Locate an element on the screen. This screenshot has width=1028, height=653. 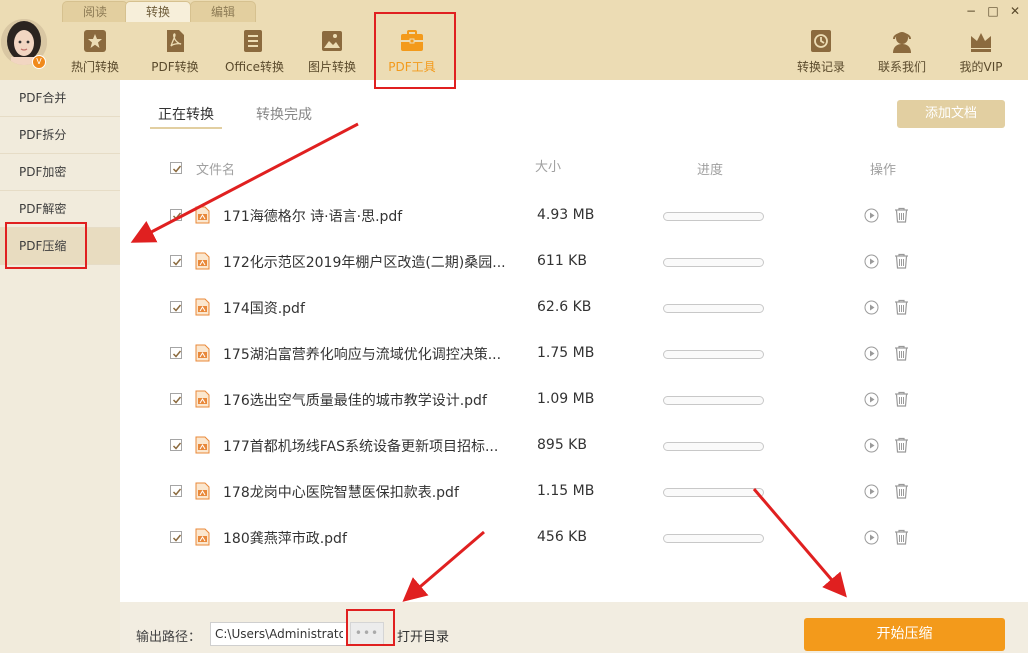
tool-hot-convert: 热门转换 is located at coordinates (95, 52).